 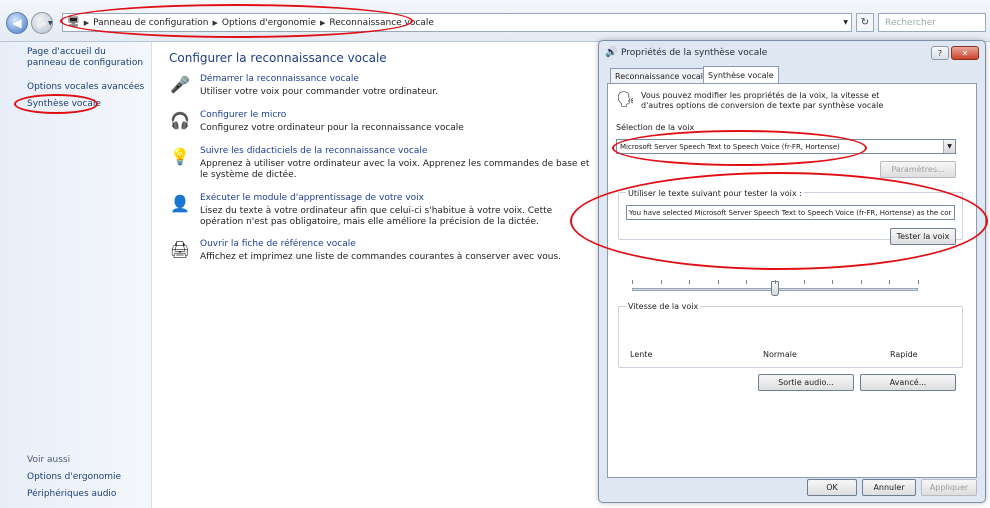 What do you see at coordinates (655, 127) in the screenshot?
I see `voice-selection-label: Sélection de la voix` at bounding box center [655, 127].